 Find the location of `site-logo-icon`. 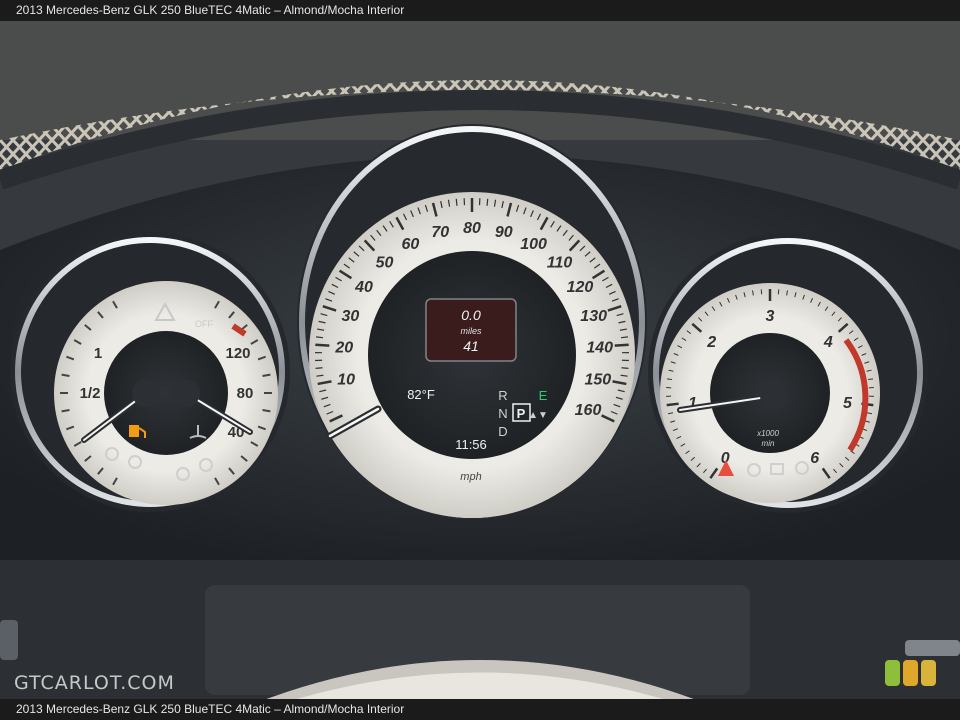

site-logo-icon is located at coordinates (910, 673).